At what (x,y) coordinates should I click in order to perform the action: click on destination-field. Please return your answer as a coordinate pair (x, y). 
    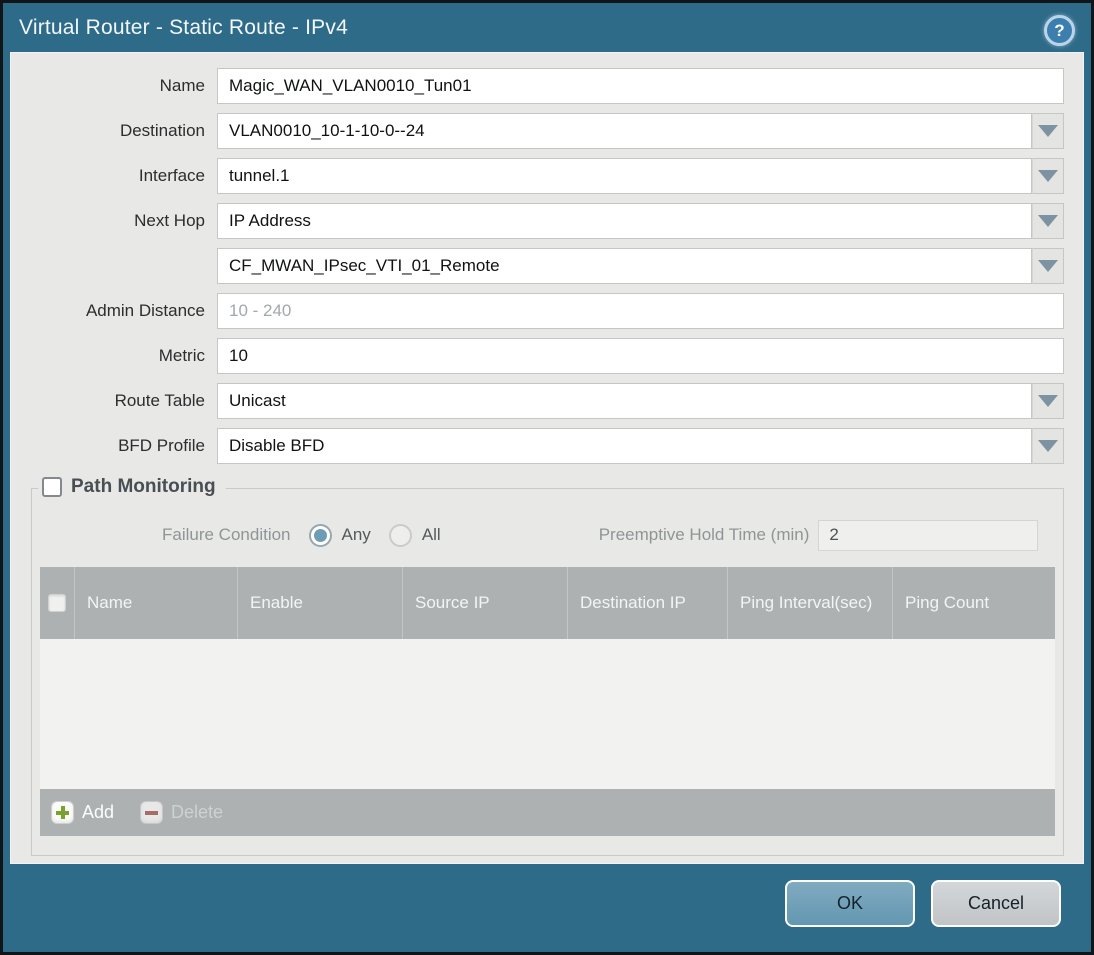
    Looking at the image, I should click on (640, 131).